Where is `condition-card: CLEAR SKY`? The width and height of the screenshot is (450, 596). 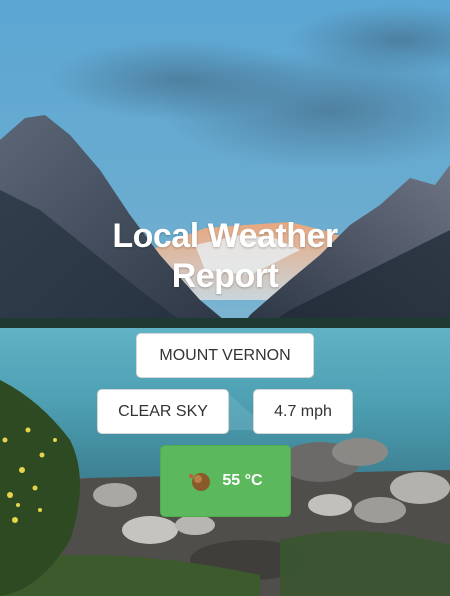
condition-card: CLEAR SKY is located at coordinates (163, 411).